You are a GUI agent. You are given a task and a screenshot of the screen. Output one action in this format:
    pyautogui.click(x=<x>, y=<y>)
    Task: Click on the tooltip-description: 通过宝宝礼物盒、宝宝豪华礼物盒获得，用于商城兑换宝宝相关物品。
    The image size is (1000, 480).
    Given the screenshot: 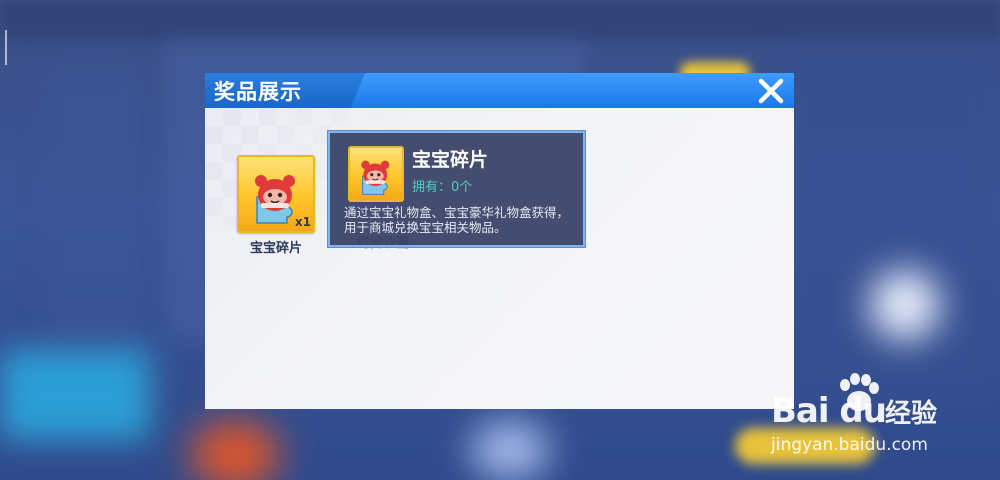 What is the action you would take?
    pyautogui.click(x=457, y=220)
    